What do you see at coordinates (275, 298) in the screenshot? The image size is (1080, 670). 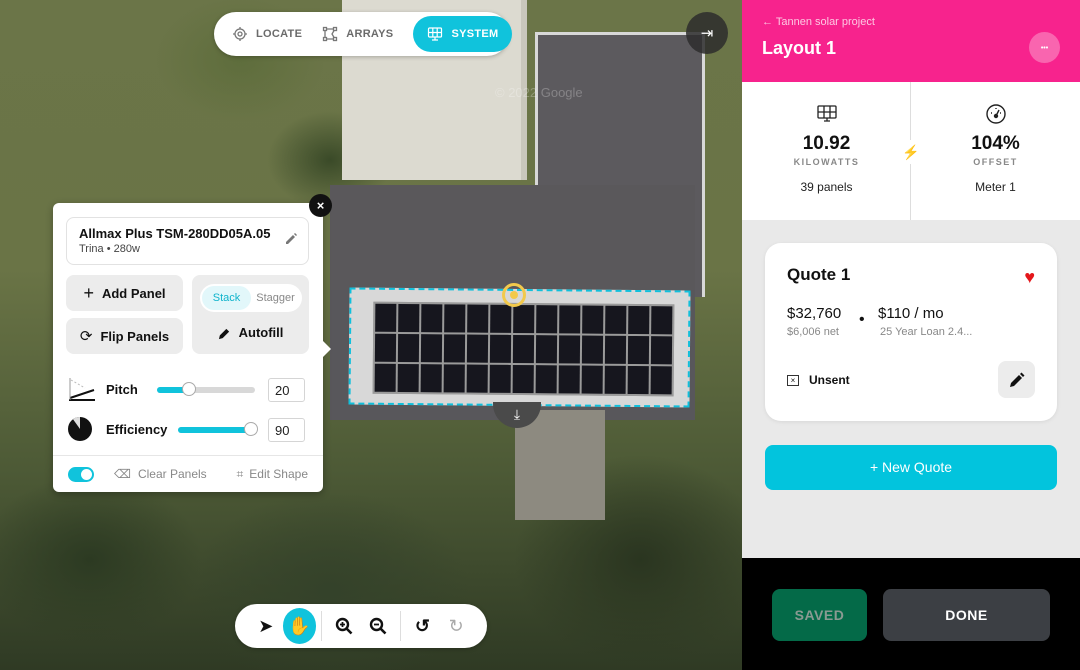 I see `stagger-option: Stagger` at bounding box center [275, 298].